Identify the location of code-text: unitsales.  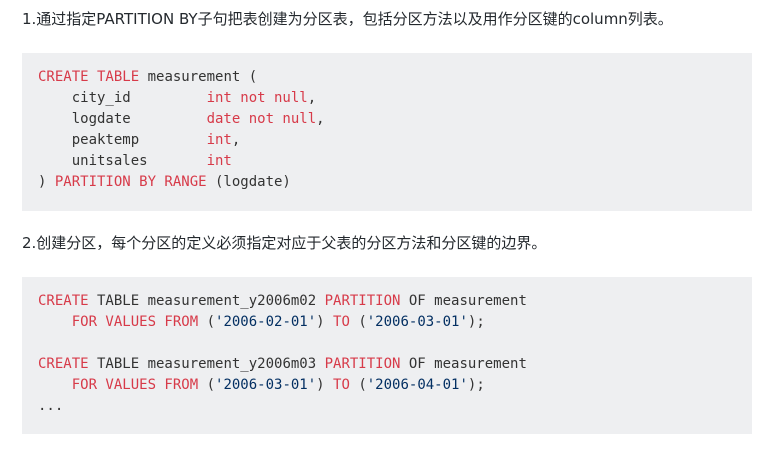
(122, 161).